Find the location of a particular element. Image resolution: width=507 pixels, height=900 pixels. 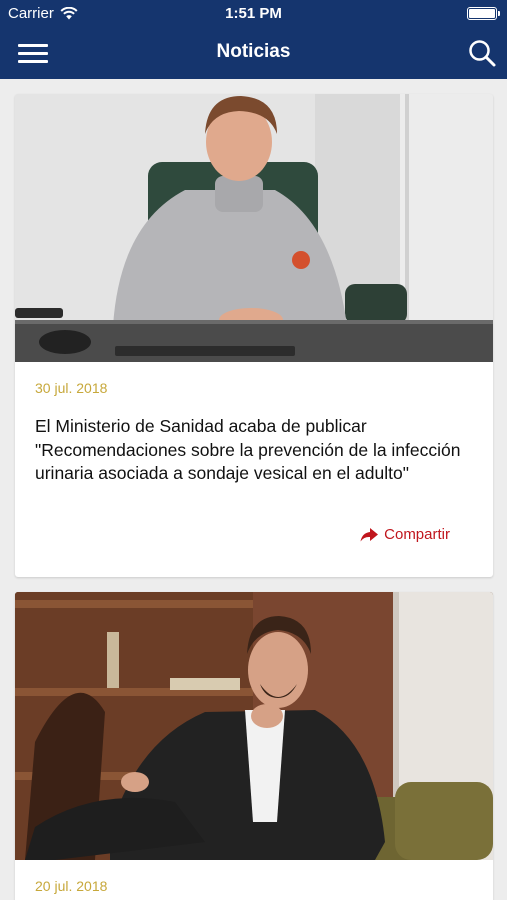

search-icon is located at coordinates (482, 53).